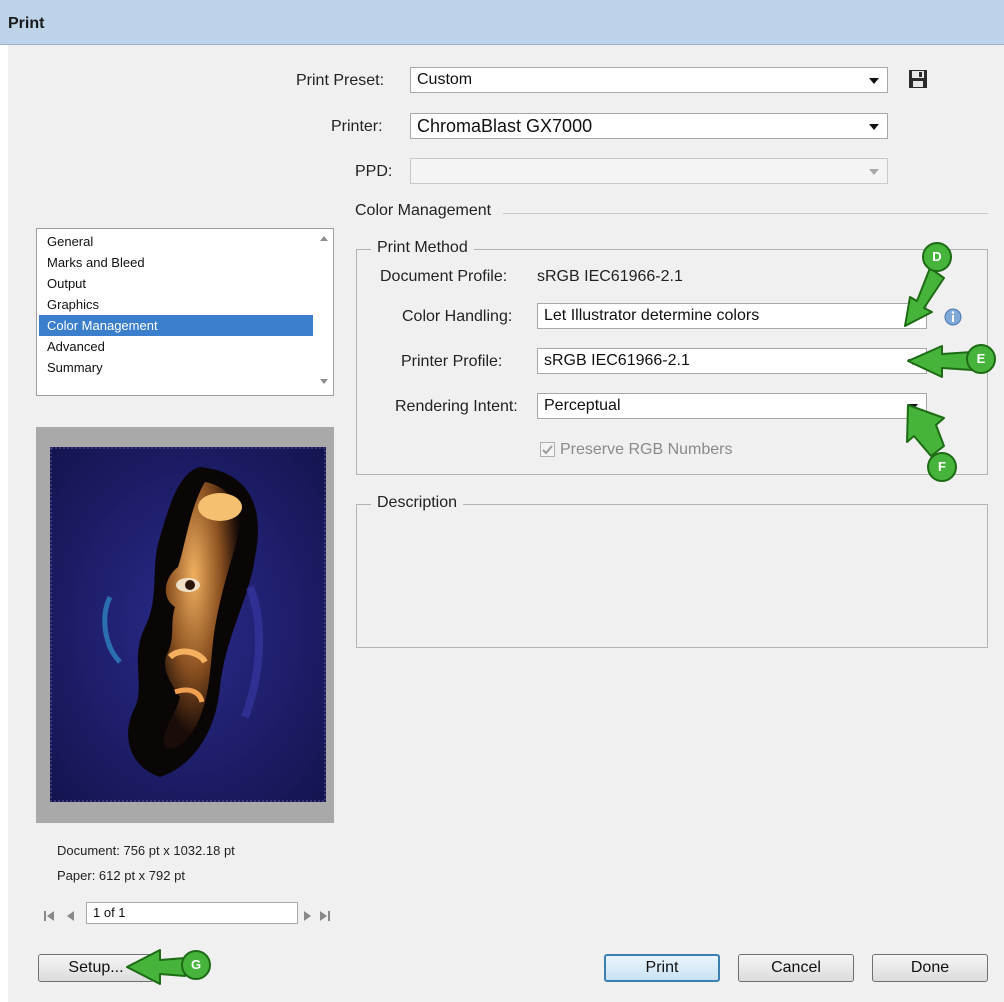 Image resolution: width=1004 pixels, height=1002 pixels. I want to click on ppd-label: PPD:, so click(374, 171).